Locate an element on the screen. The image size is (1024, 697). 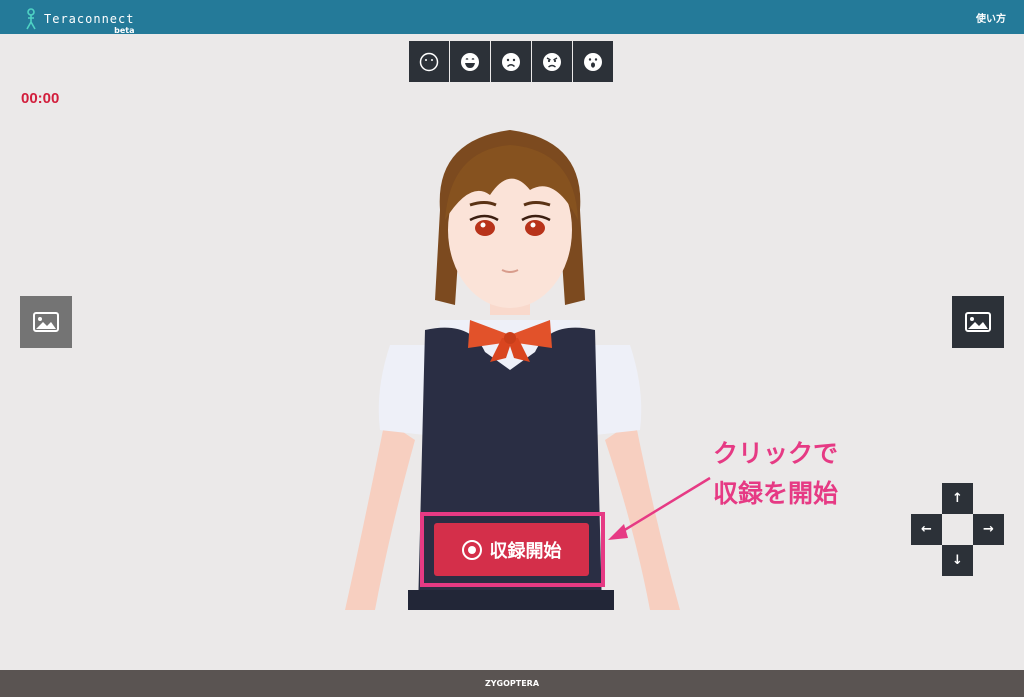
emotion-neutral-button is located at coordinates (429, 61).